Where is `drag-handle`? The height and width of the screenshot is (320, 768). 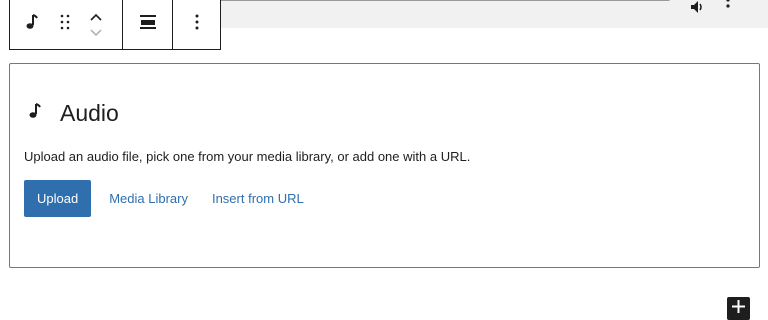
drag-handle is located at coordinates (65, 24).